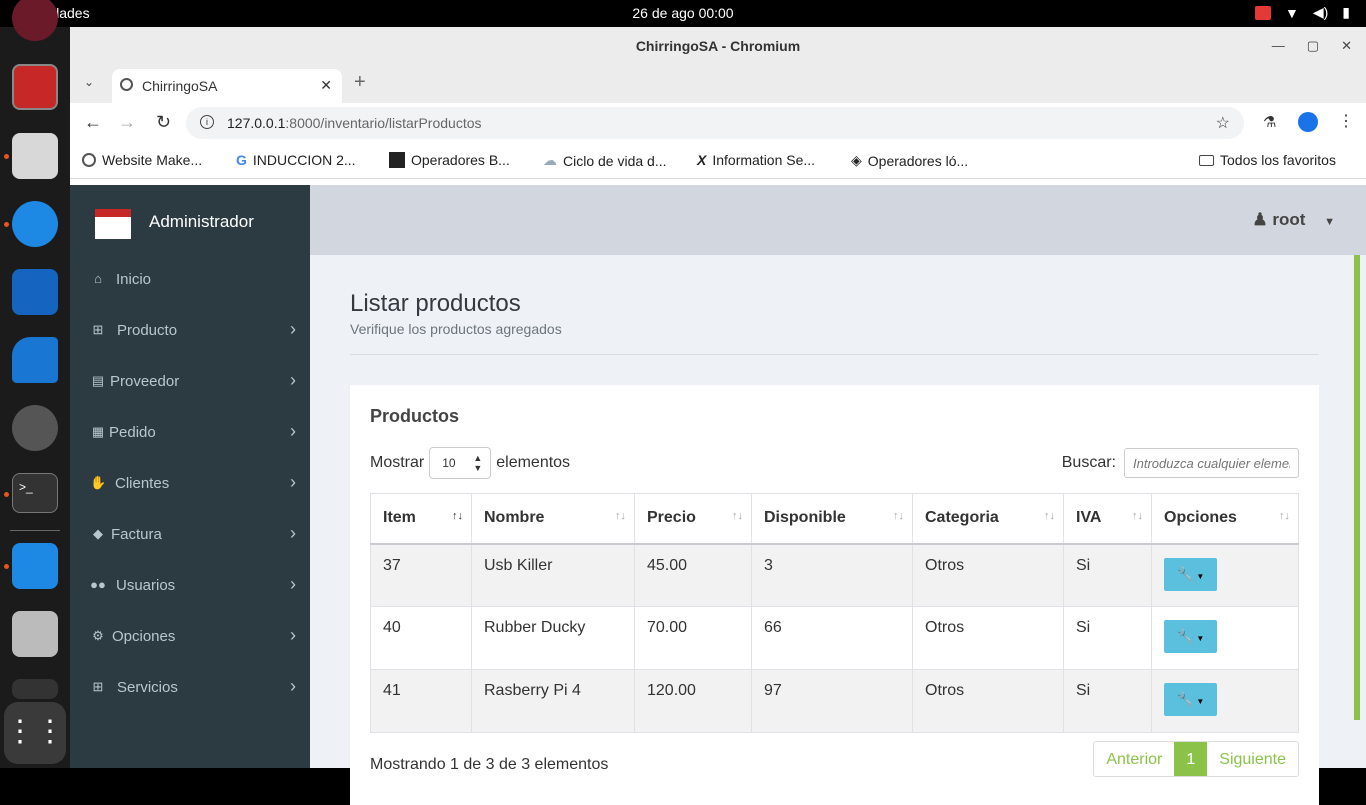  Describe the element at coordinates (553, 638) in the screenshot. I see `cell-nombre: Rubber Ducky` at that location.